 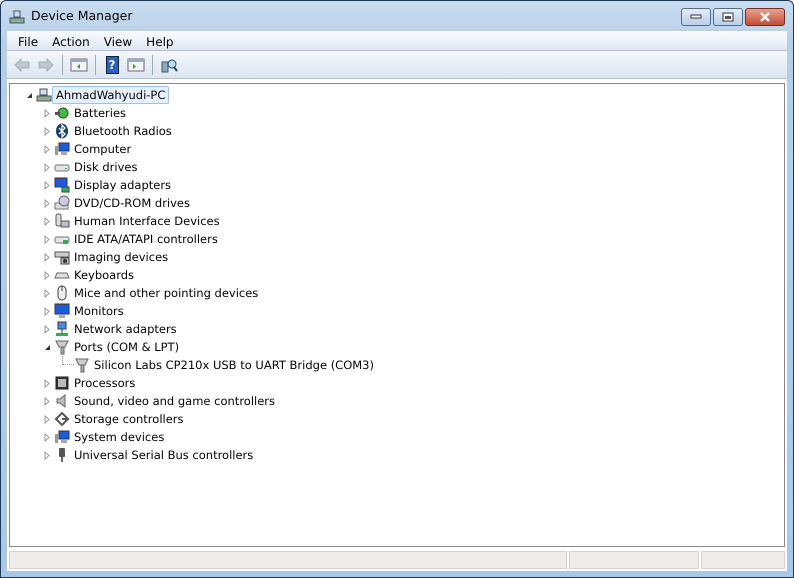 I want to click on tree-item: Silicon Labs CP210x USB to UART Bridge (COM3), so click(x=234, y=365).